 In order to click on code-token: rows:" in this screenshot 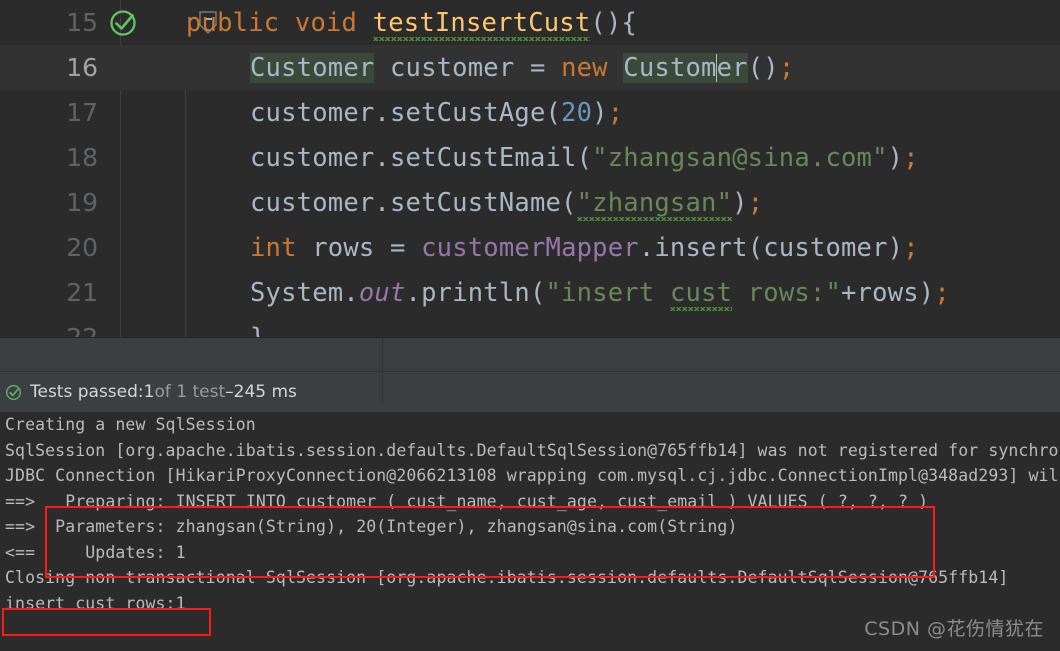, I will do `click(787, 292)`.